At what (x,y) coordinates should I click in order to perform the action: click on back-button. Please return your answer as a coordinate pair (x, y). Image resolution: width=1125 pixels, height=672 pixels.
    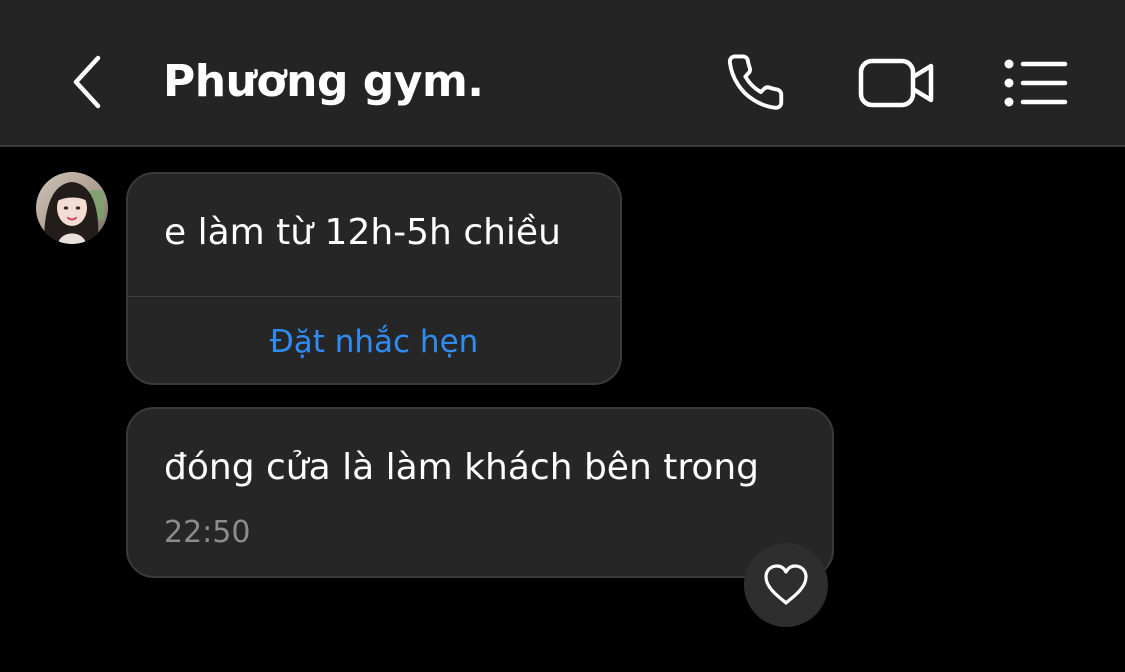
    Looking at the image, I should click on (88, 82).